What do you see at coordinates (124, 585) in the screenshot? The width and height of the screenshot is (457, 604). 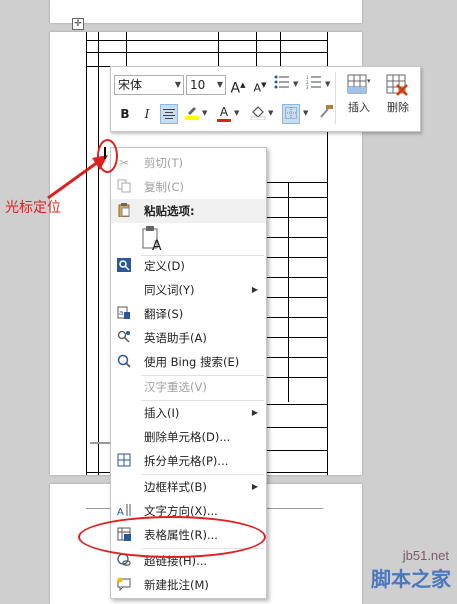 I see `new-comment-icon` at bounding box center [124, 585].